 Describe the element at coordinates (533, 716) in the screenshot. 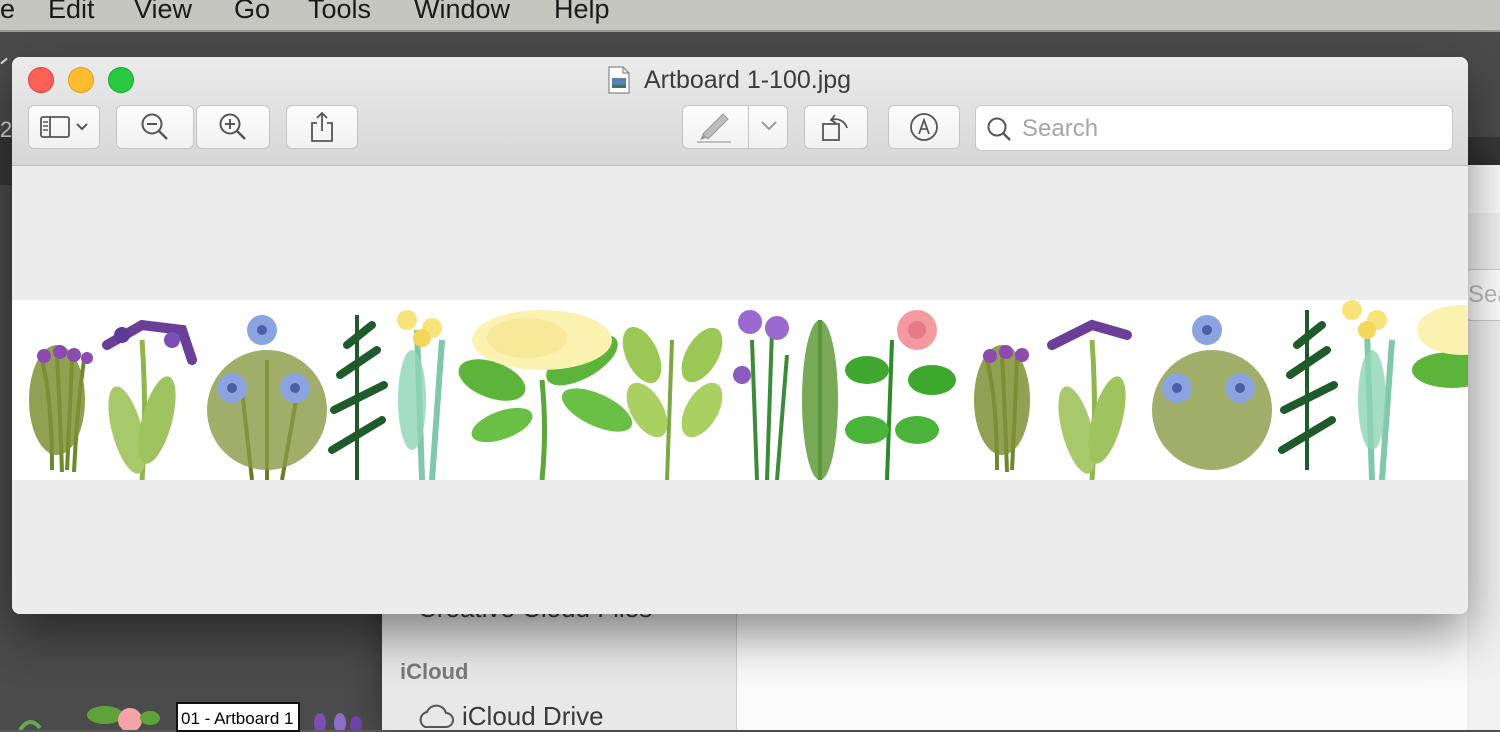

I see `sidebar-item-icloud-drive: iCloud Drive` at that location.